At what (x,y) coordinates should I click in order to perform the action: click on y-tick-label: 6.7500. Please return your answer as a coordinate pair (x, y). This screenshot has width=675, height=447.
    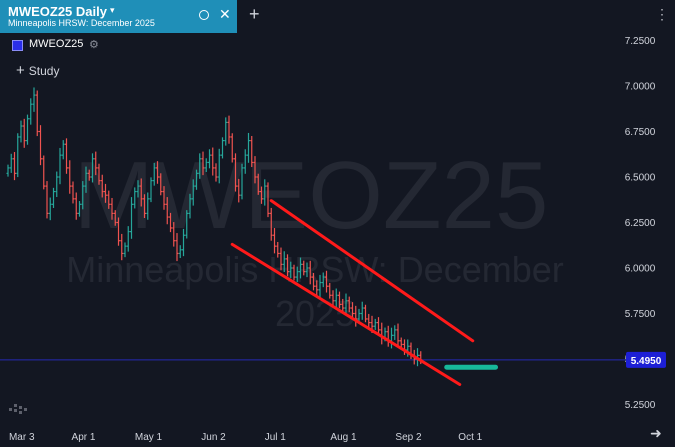
    Looking at the image, I should click on (640, 132).